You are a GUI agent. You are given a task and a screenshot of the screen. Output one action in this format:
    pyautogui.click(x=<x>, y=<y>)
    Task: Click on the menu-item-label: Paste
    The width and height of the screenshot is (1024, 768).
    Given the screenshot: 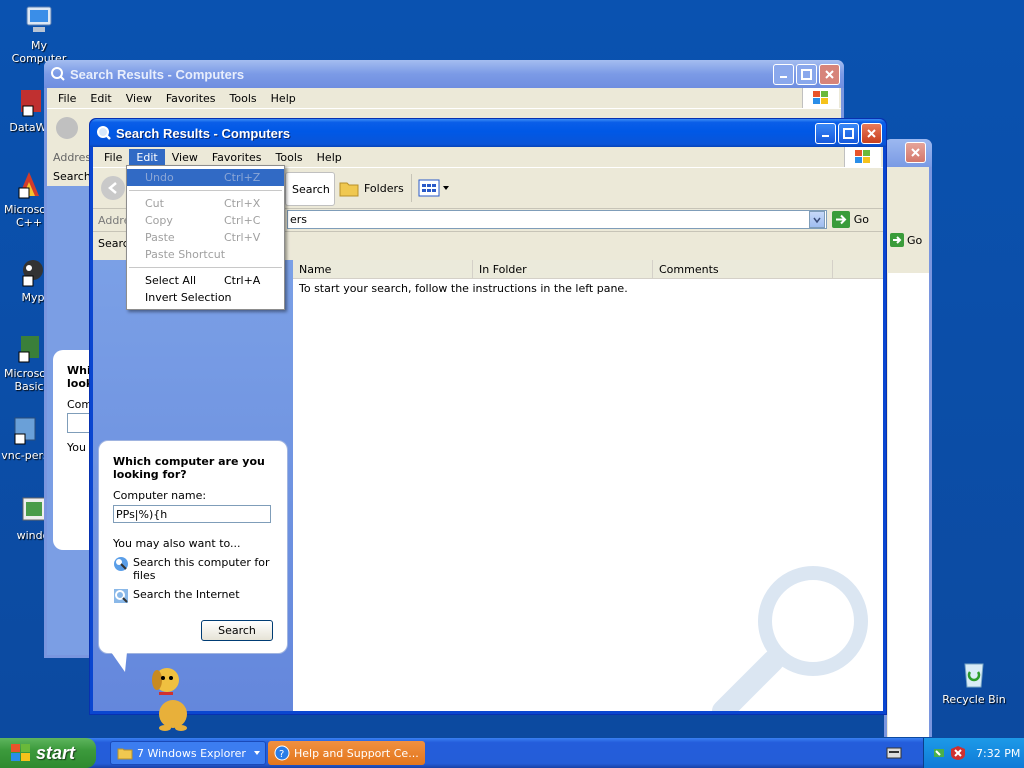 What is the action you would take?
    pyautogui.click(x=160, y=237)
    